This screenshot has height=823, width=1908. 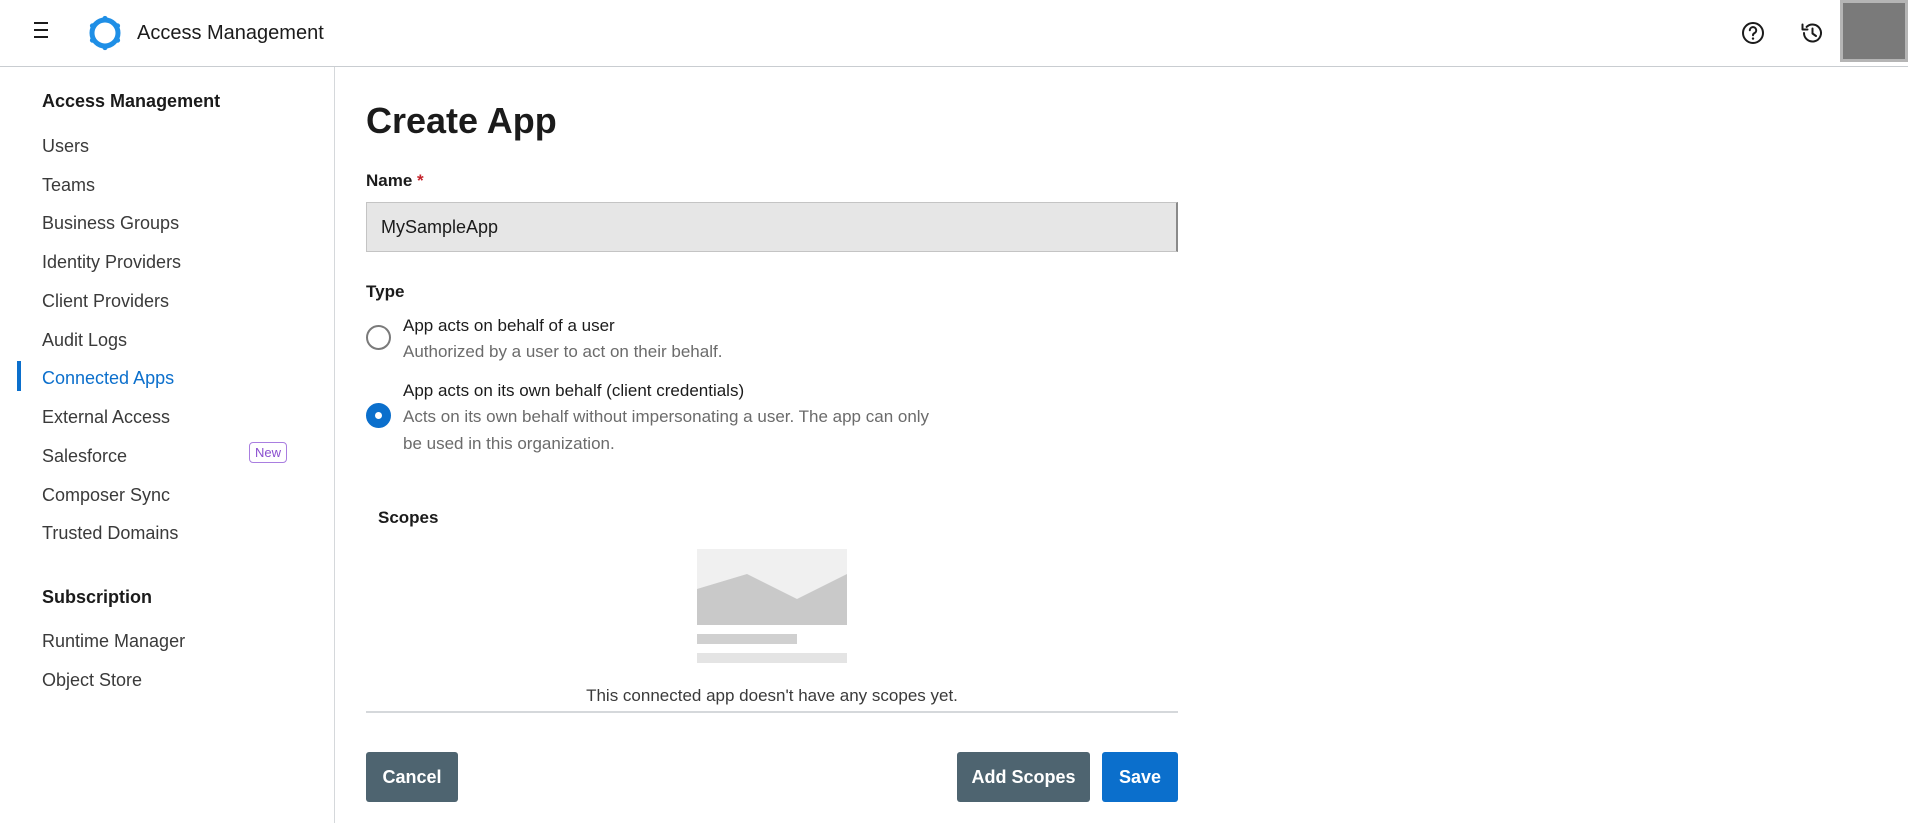 What do you see at coordinates (110, 533) in the screenshot?
I see `sidebar-item-trusted-domains: Trusted Domains` at bounding box center [110, 533].